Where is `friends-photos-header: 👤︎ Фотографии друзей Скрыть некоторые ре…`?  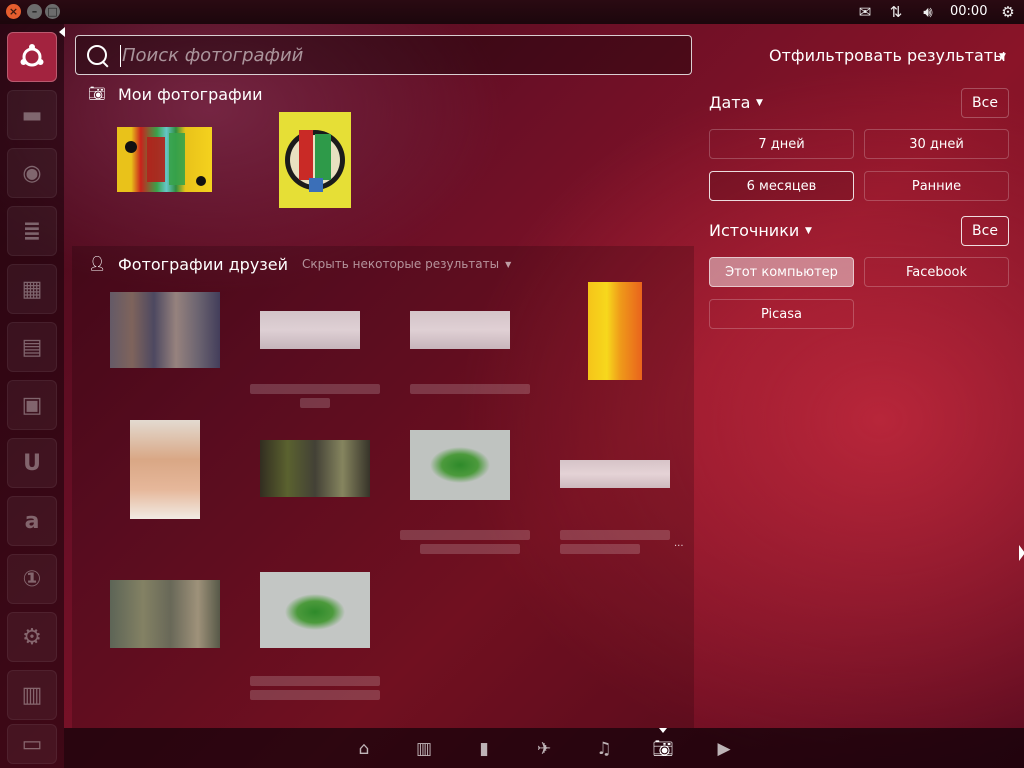
friends-photos-header: 👤︎ Фотографии друзей Скрыть некоторые ре… is located at coordinates (299, 264).